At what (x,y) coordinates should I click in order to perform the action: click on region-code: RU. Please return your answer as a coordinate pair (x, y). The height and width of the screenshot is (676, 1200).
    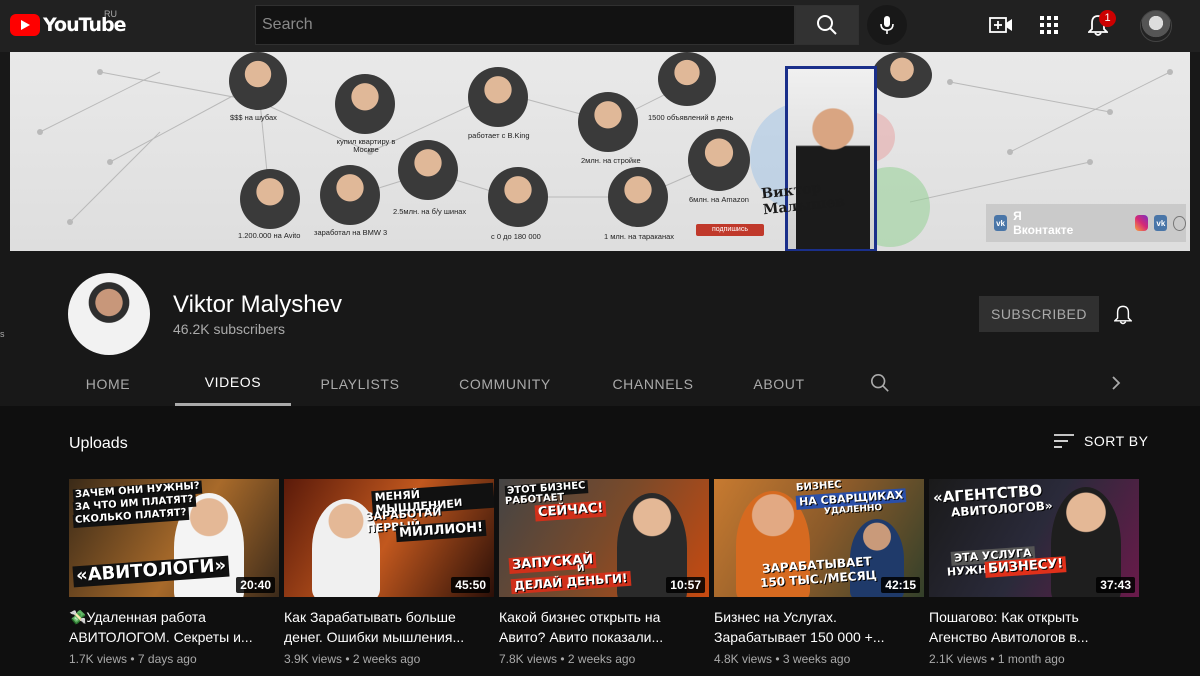
    Looking at the image, I should click on (110, 14).